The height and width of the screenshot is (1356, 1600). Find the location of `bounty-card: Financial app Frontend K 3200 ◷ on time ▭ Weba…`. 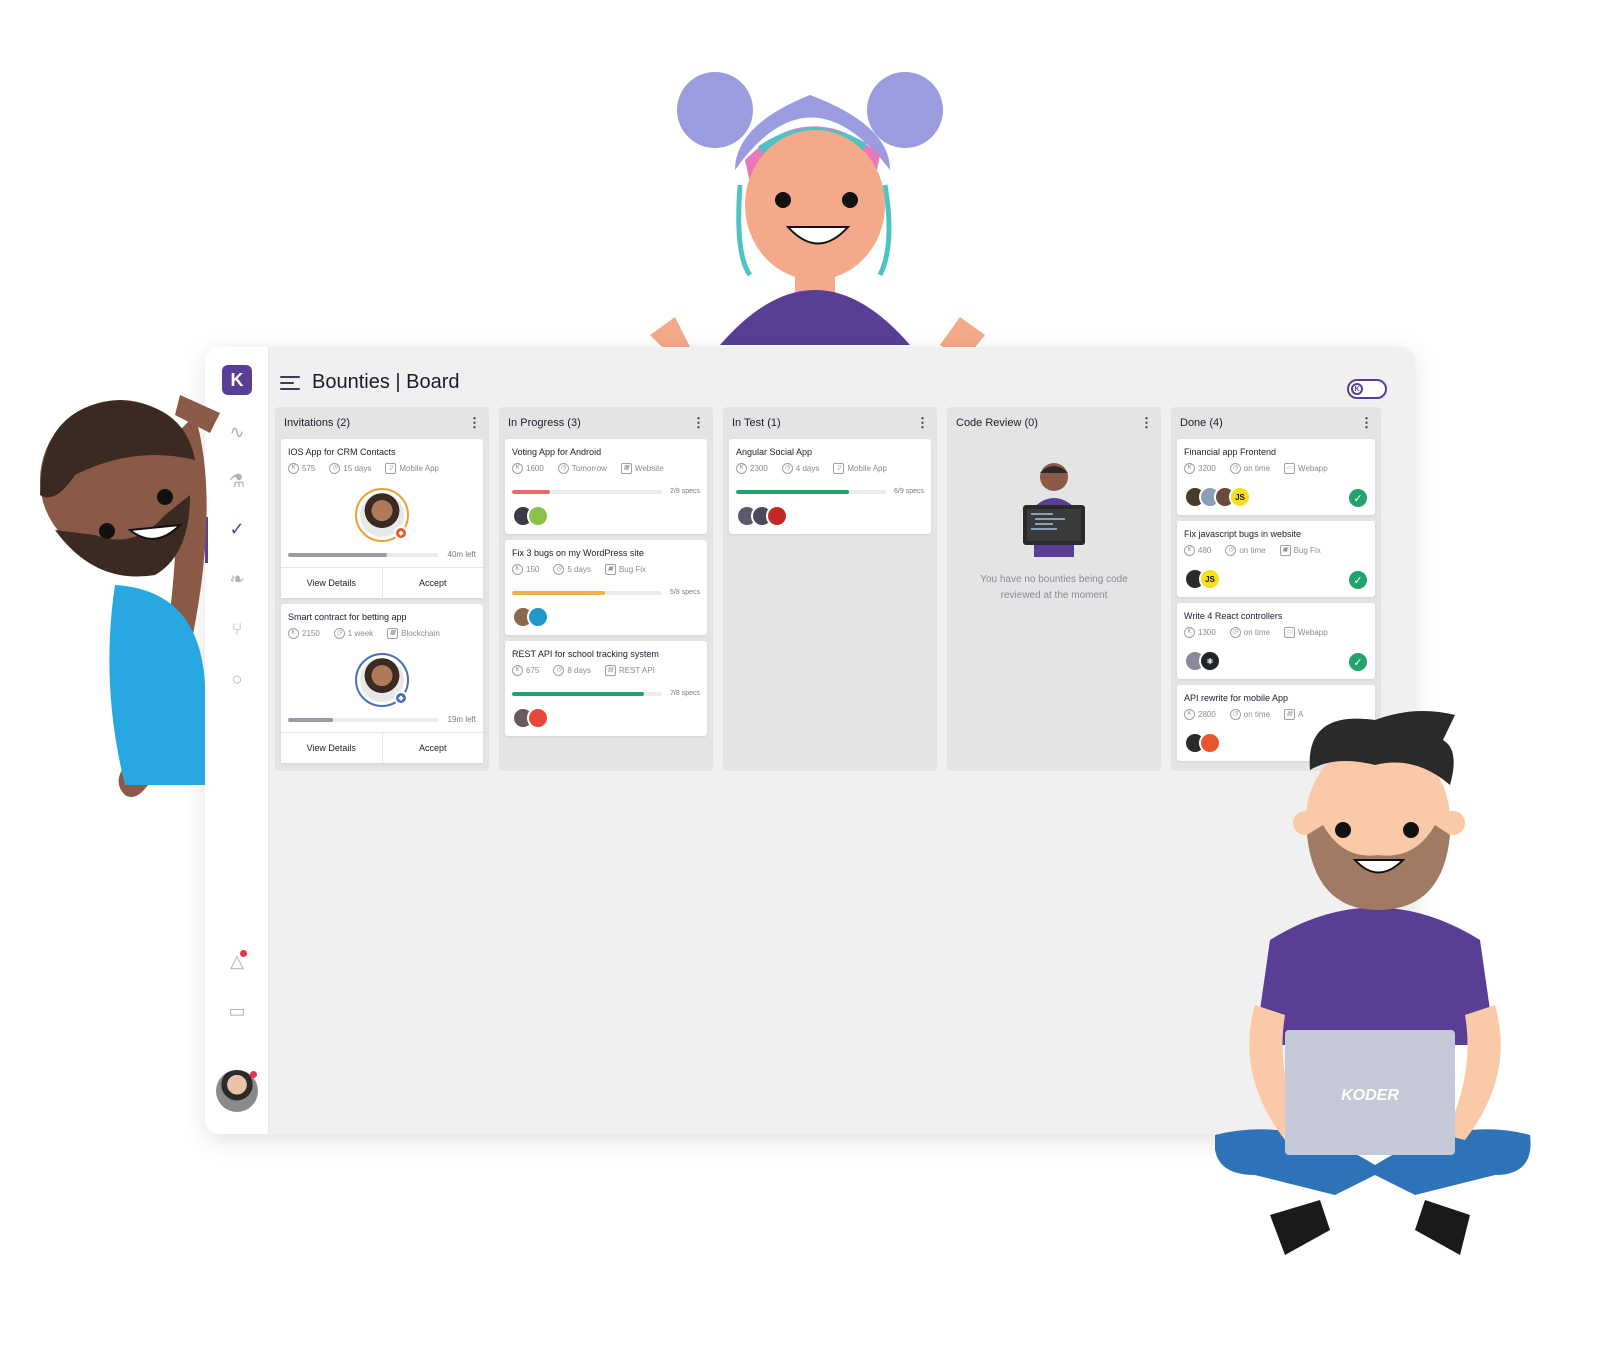

bounty-card: Financial app Frontend K 3200 ◷ on time ▭ Weba… is located at coordinates (1276, 477).